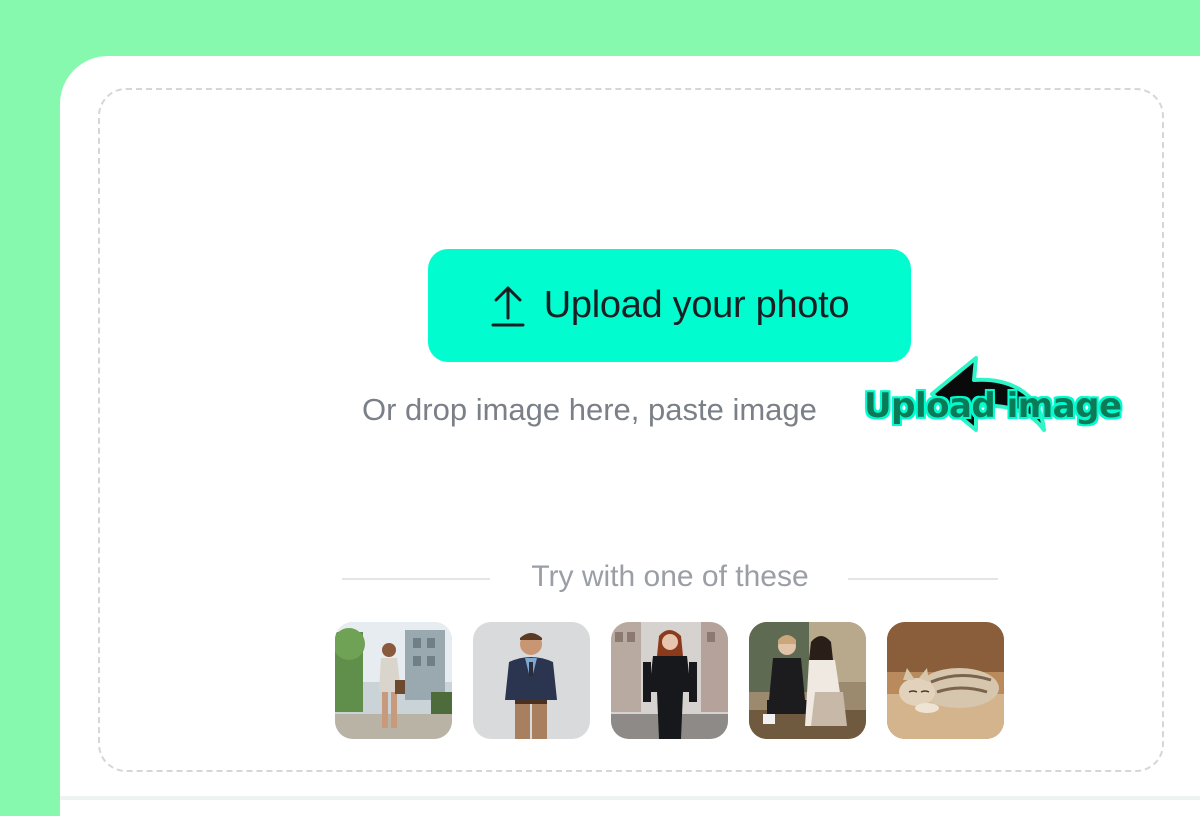  What do you see at coordinates (531, 680) in the screenshot?
I see `sample-man-in-blazer` at bounding box center [531, 680].